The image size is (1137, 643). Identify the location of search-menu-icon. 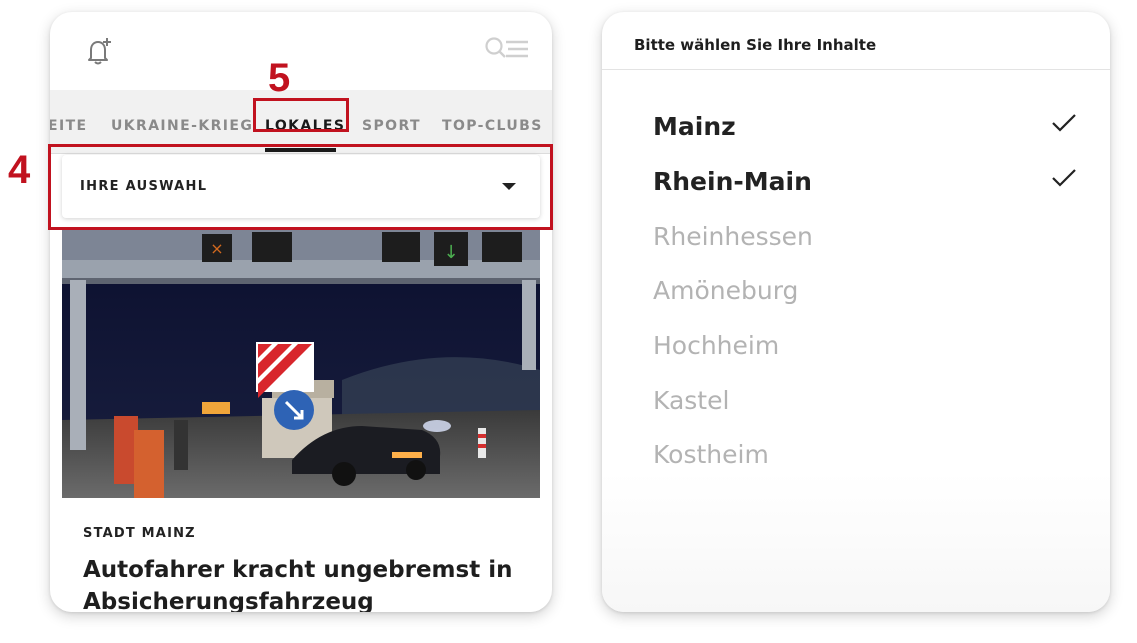
(507, 50).